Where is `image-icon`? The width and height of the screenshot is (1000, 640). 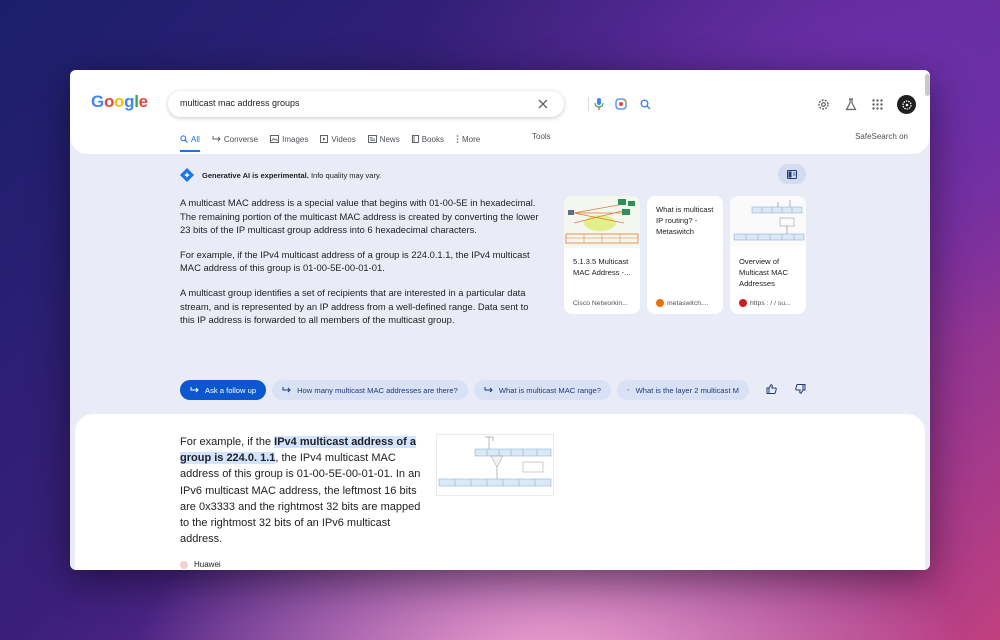
image-icon is located at coordinates (275, 139).